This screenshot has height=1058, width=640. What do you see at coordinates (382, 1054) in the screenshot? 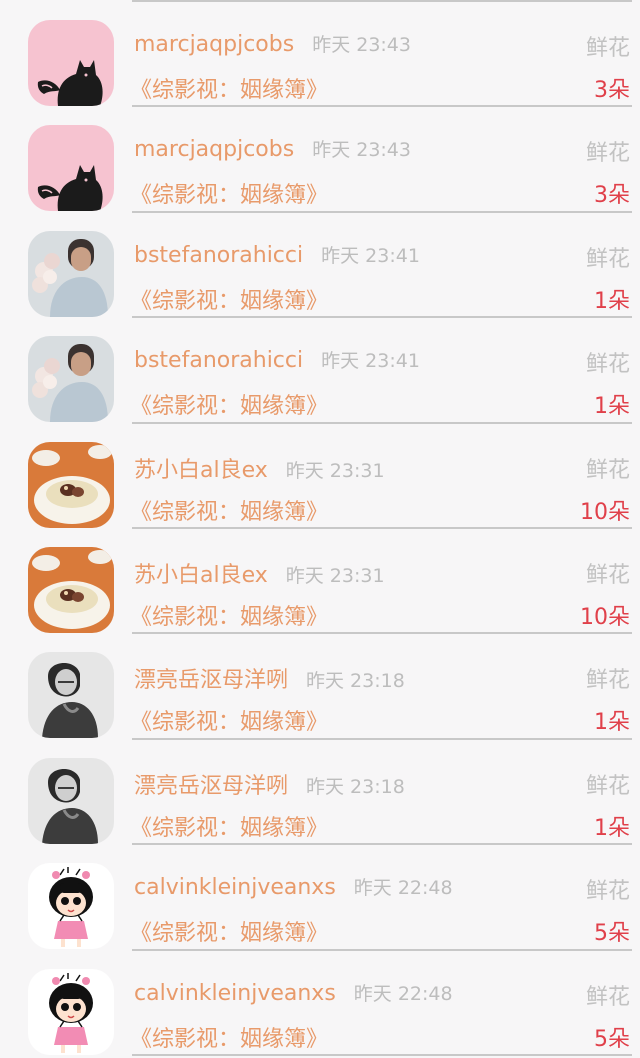
I see `row-separator` at bounding box center [382, 1054].